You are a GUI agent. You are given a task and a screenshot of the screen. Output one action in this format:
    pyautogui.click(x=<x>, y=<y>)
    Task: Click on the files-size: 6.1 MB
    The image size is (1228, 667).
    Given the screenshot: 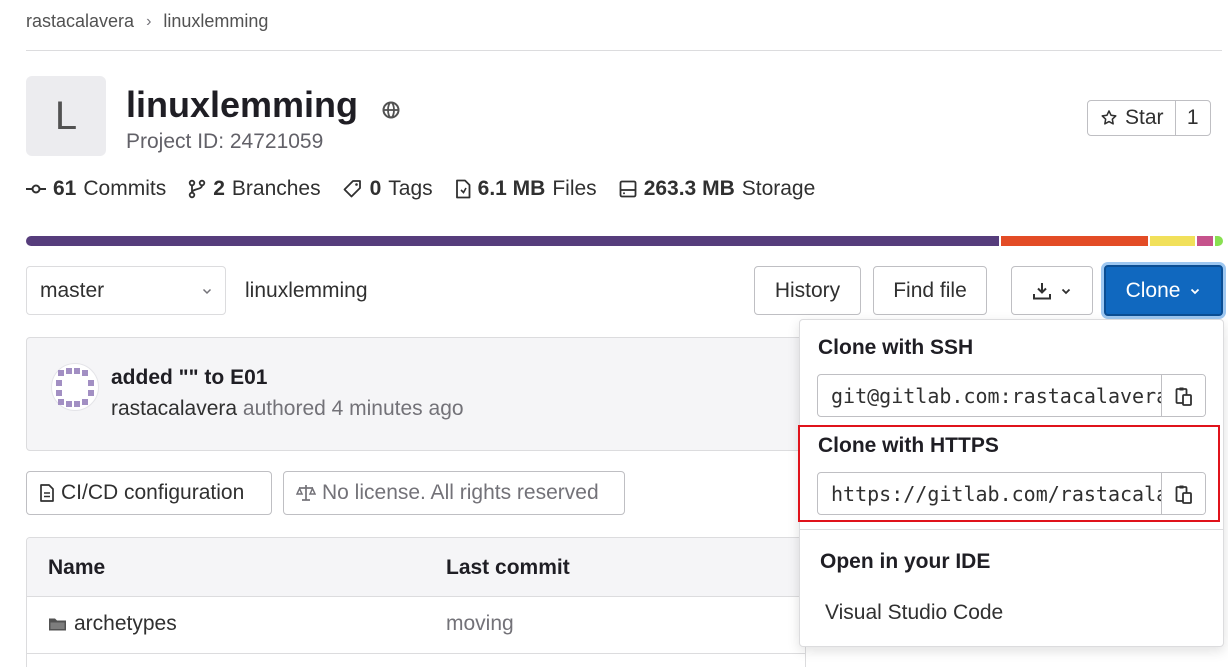 What is the action you would take?
    pyautogui.click(x=511, y=188)
    